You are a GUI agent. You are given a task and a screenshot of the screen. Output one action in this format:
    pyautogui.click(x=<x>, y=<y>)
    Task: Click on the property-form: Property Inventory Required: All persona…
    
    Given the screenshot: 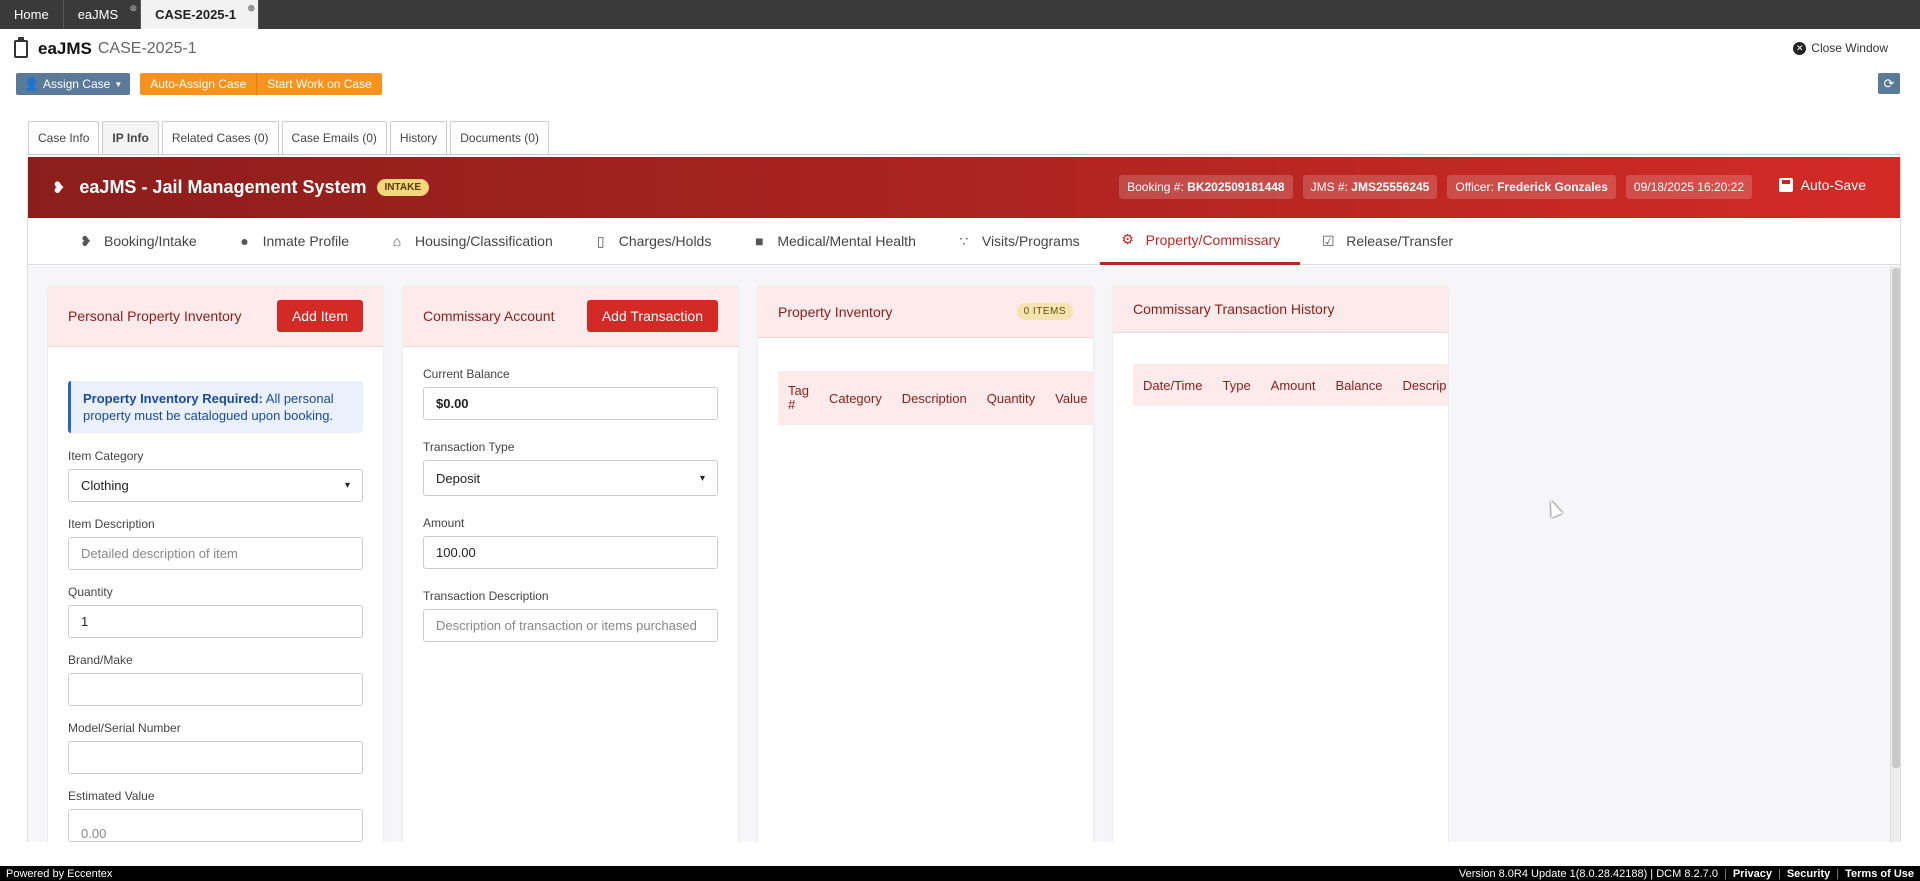 What is the action you would take?
    pyautogui.click(x=215, y=594)
    